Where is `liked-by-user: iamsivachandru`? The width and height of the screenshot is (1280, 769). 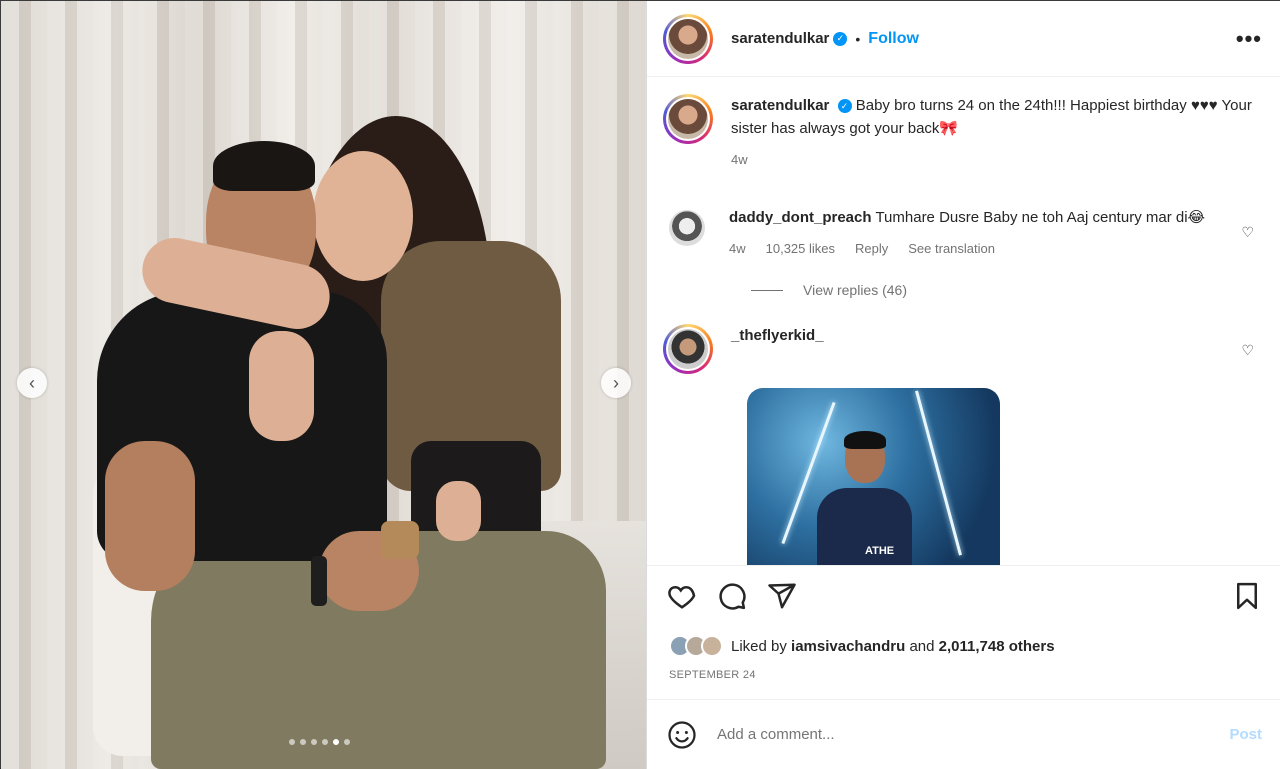
liked-by-user: iamsivachandru is located at coordinates (848, 646).